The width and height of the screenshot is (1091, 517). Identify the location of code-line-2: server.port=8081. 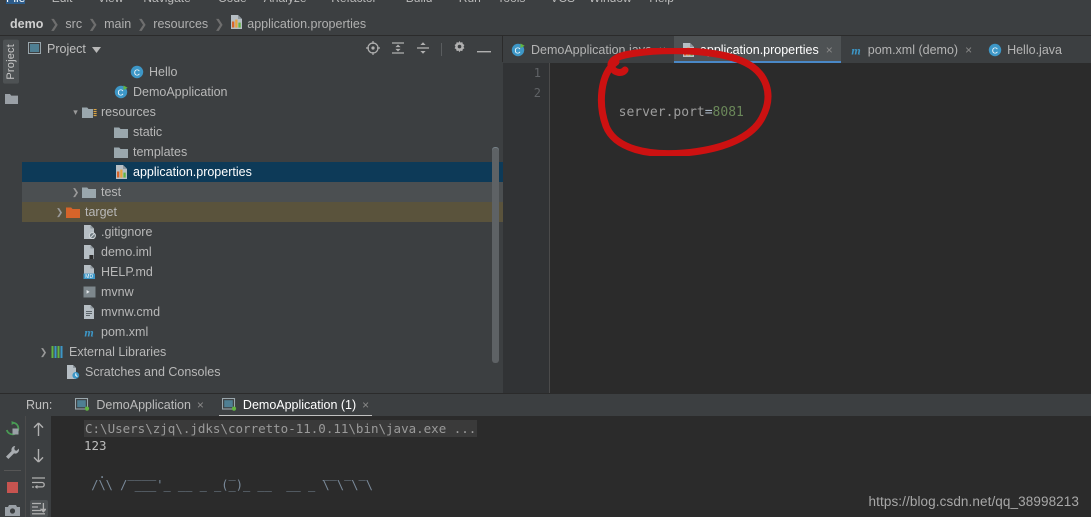
(650, 101).